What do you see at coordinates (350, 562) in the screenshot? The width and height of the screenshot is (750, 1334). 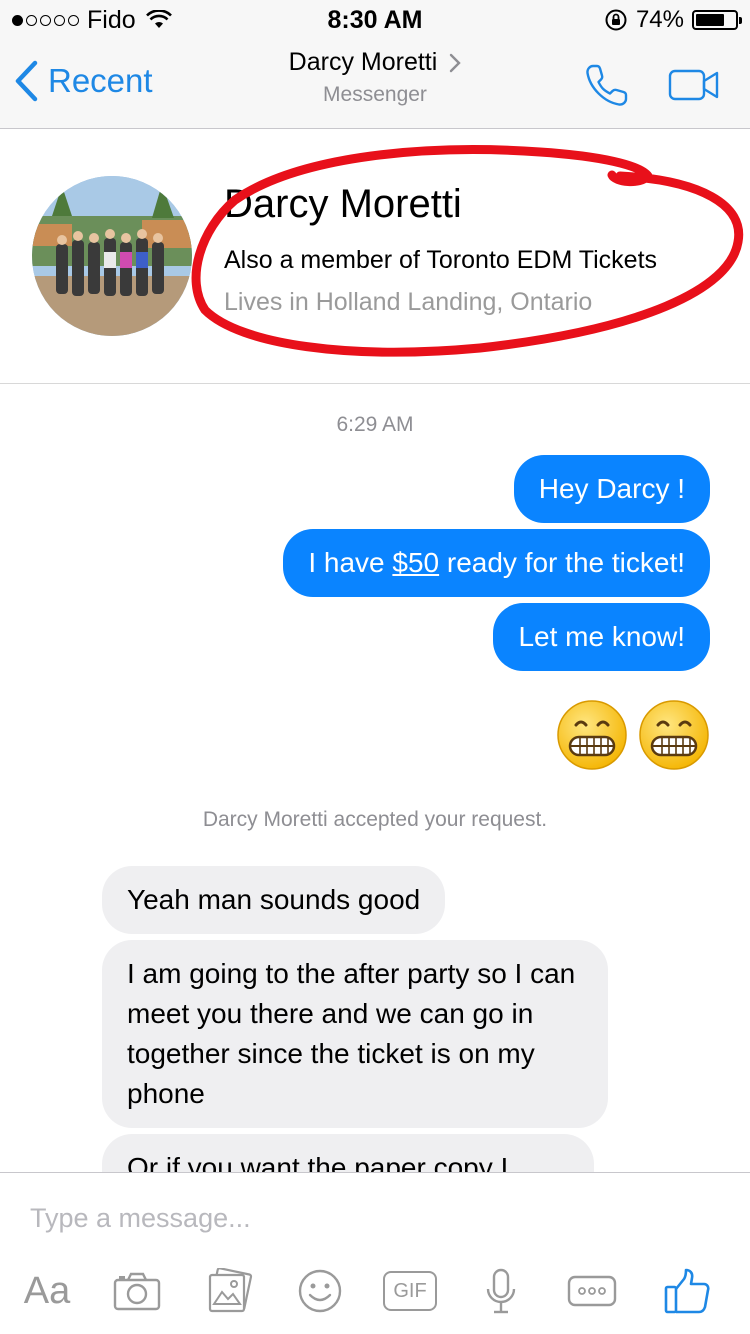 I see `message-text: I have` at bounding box center [350, 562].